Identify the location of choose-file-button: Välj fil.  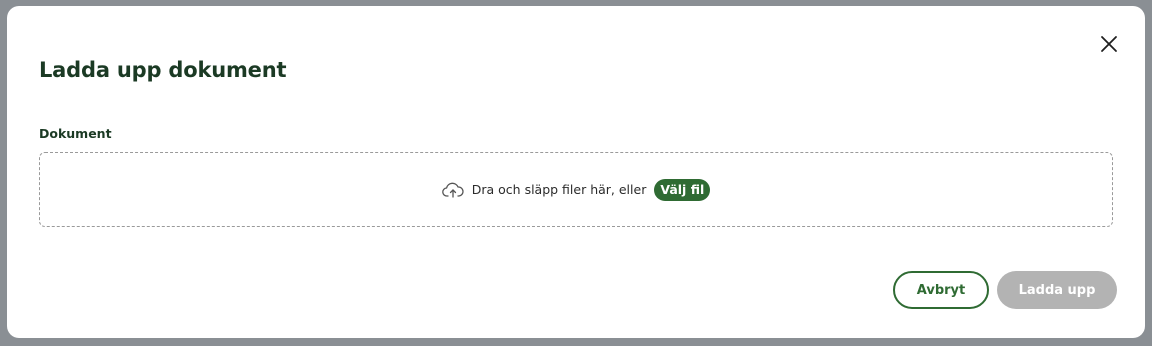
(682, 189).